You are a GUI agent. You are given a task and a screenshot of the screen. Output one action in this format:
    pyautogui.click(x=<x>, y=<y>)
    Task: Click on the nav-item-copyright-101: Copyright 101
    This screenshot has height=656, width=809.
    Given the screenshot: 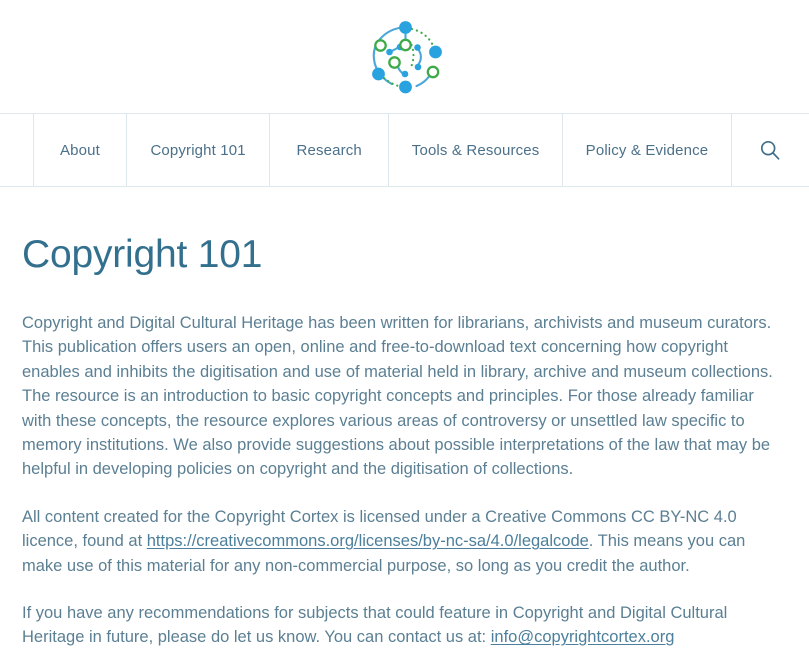 What is the action you would take?
    pyautogui.click(x=198, y=150)
    